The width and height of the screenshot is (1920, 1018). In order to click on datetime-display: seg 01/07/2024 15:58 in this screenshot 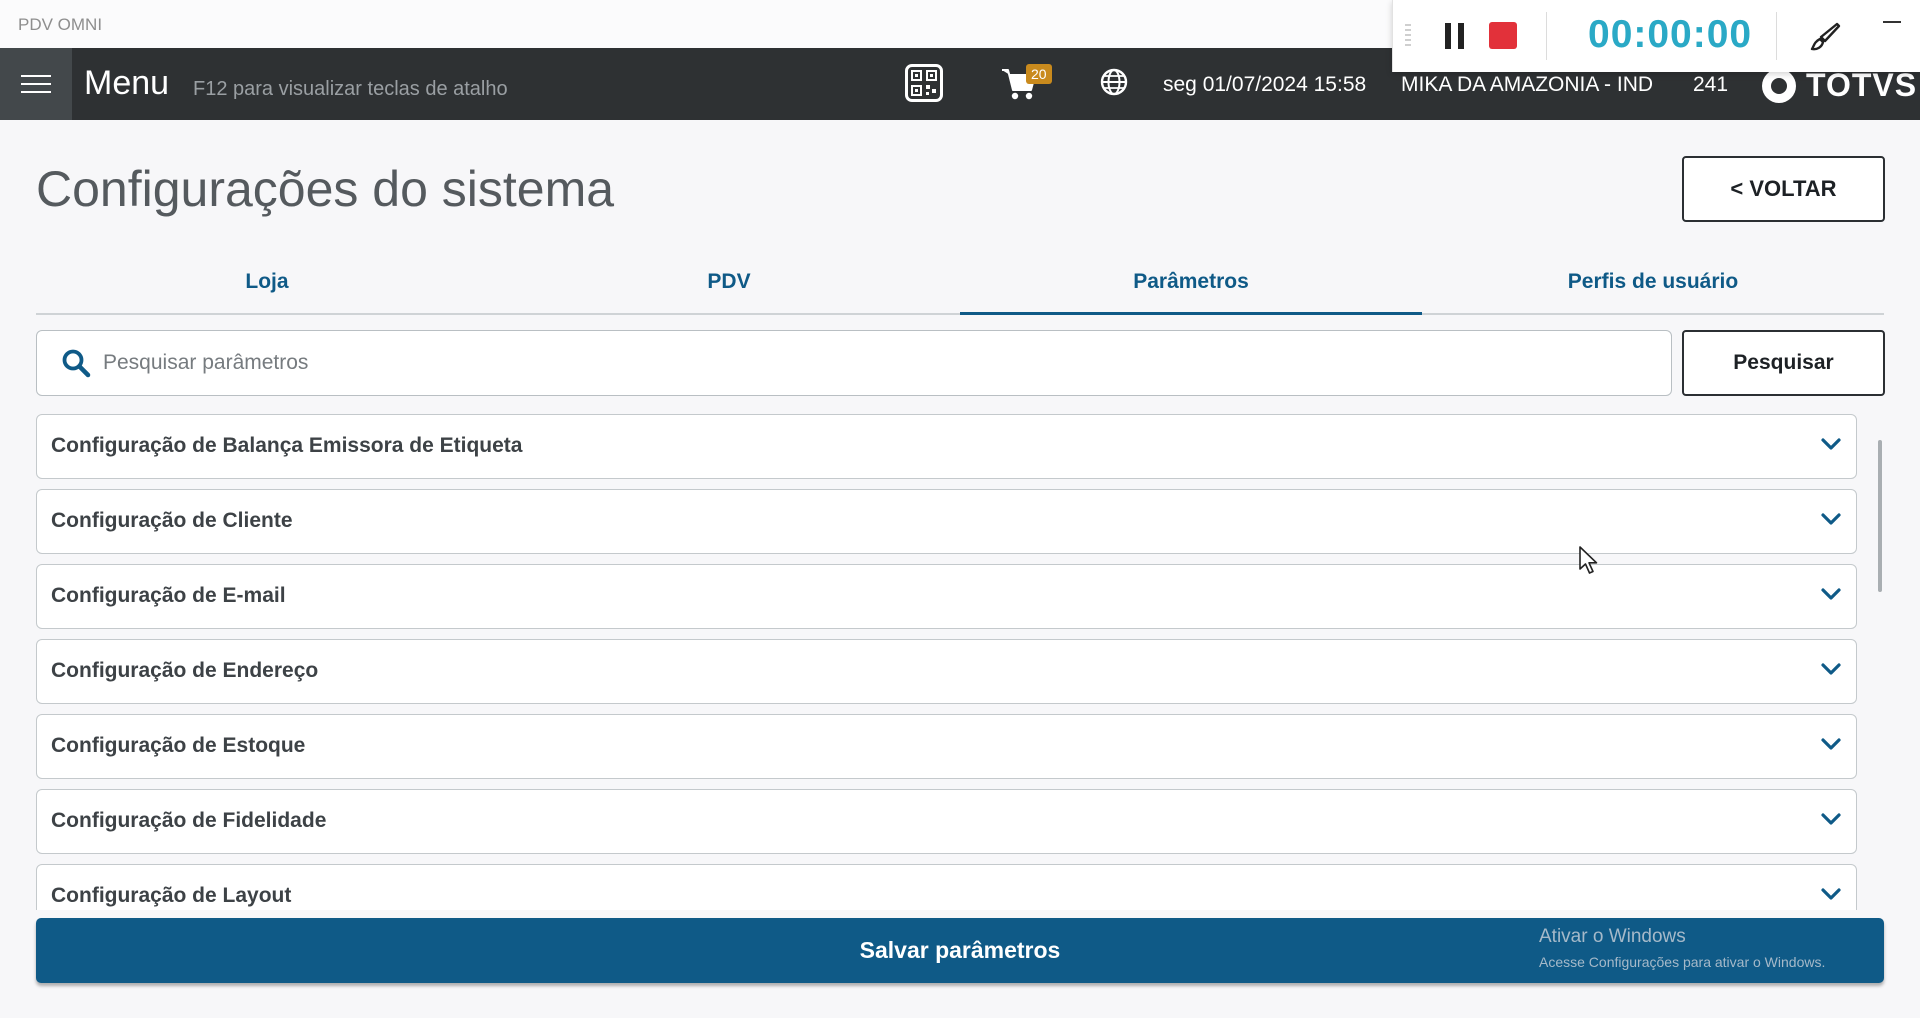, I will do `click(1265, 84)`.